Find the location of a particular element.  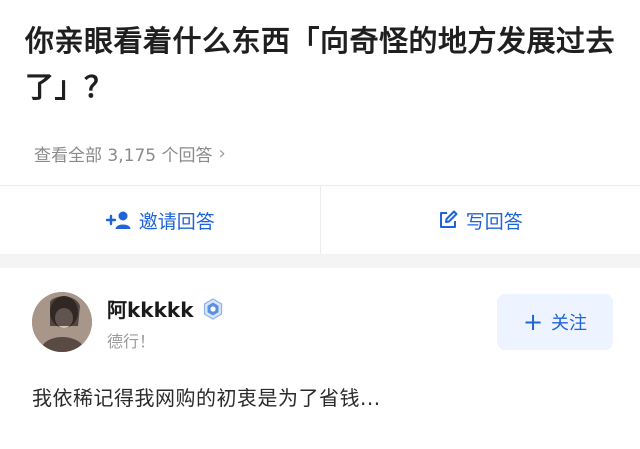

invite-answer-button: 邀请回答 is located at coordinates (160, 220).